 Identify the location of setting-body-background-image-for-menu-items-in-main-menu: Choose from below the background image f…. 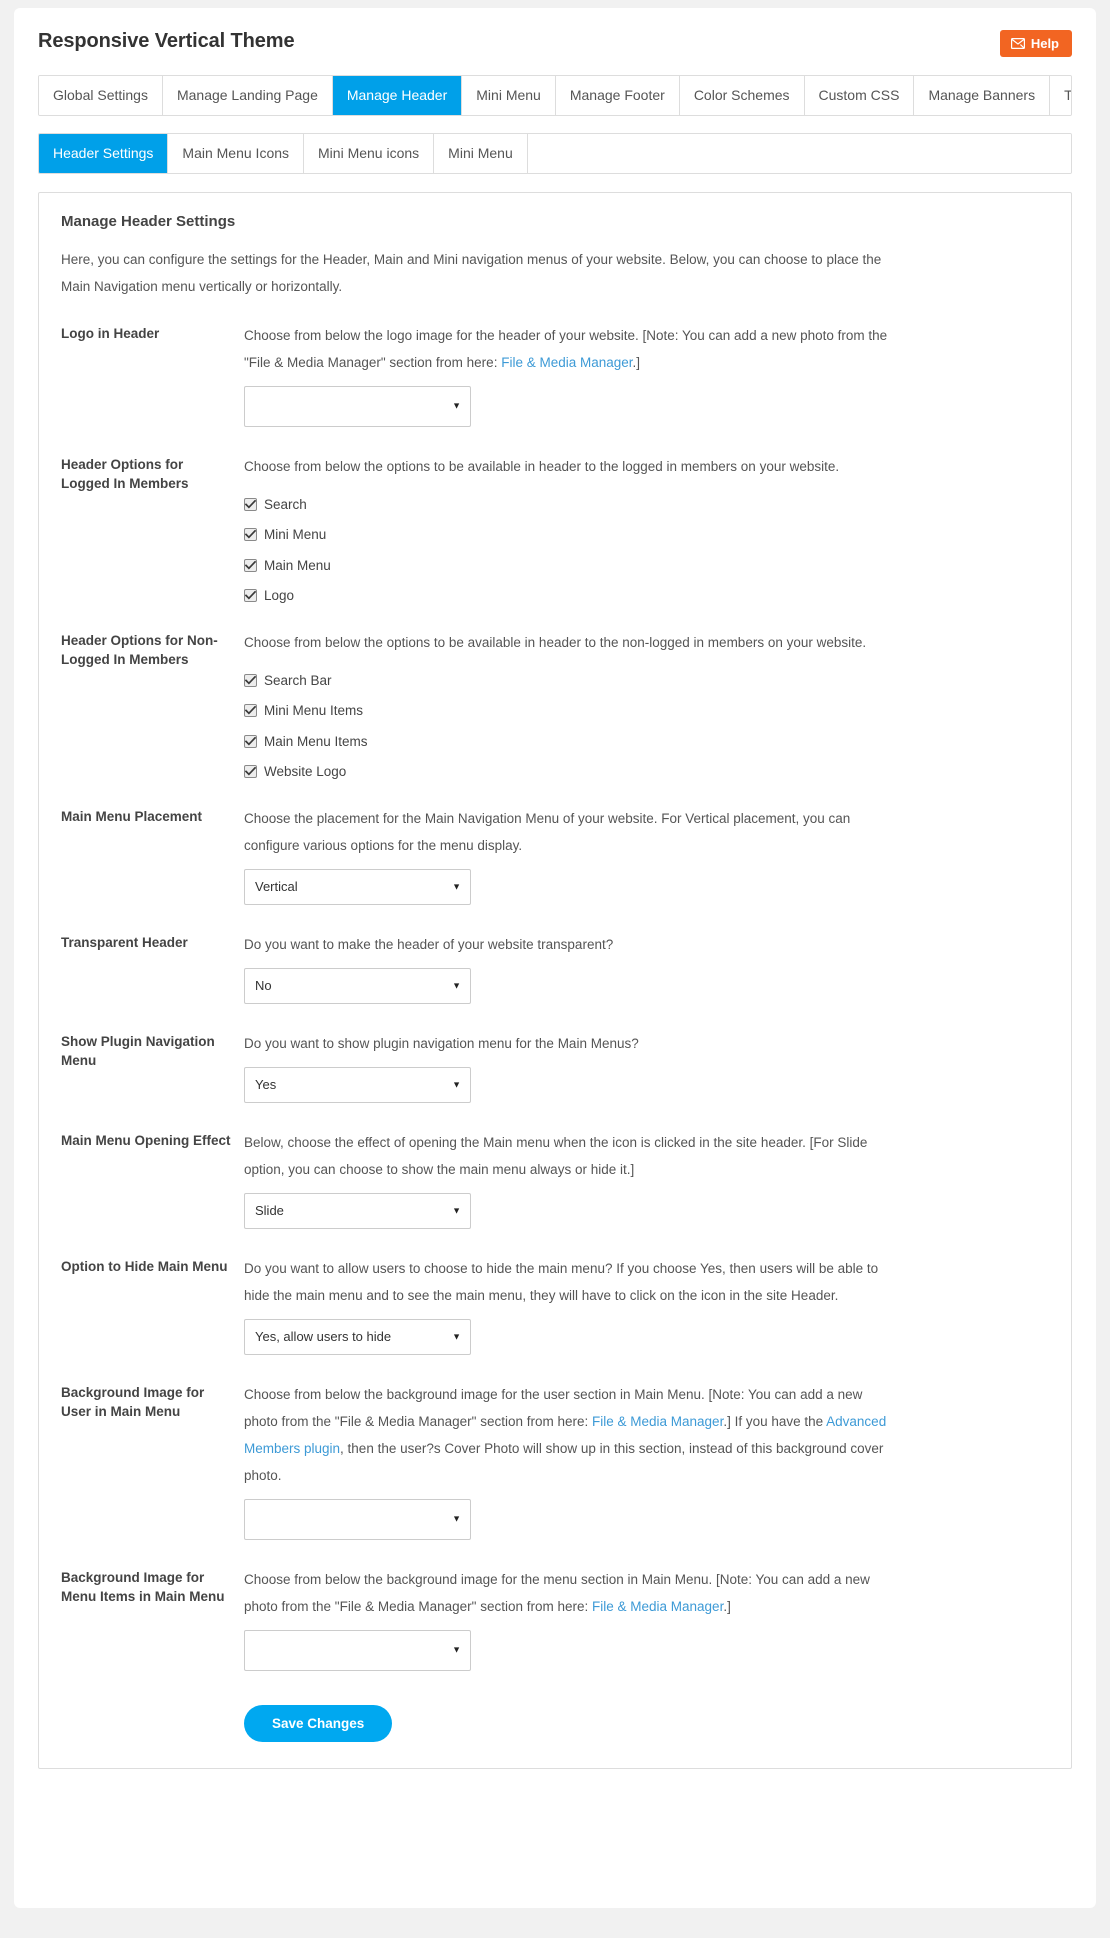
(641, 1618).